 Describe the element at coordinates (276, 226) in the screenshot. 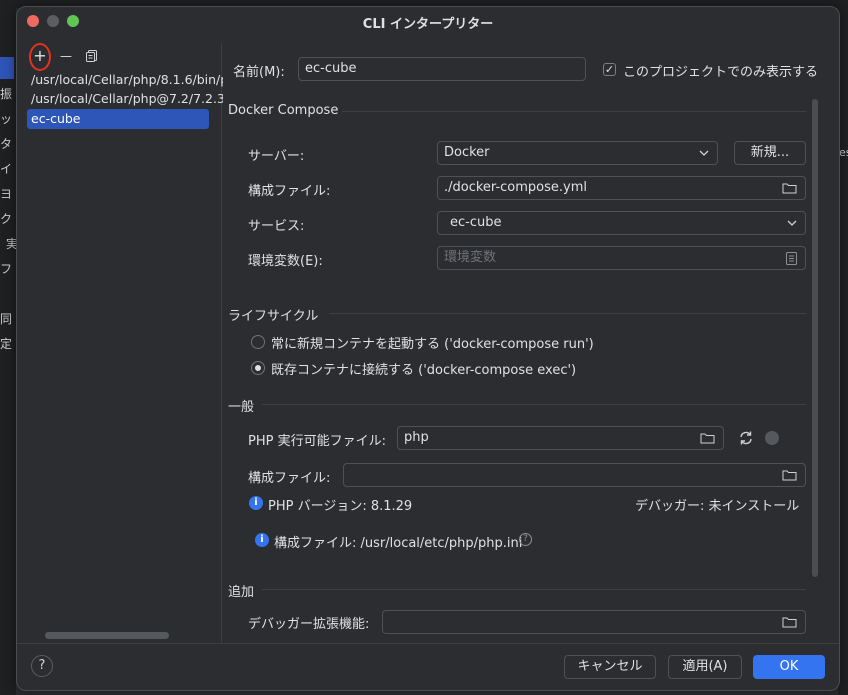

I see `service-label: サービス:` at that location.